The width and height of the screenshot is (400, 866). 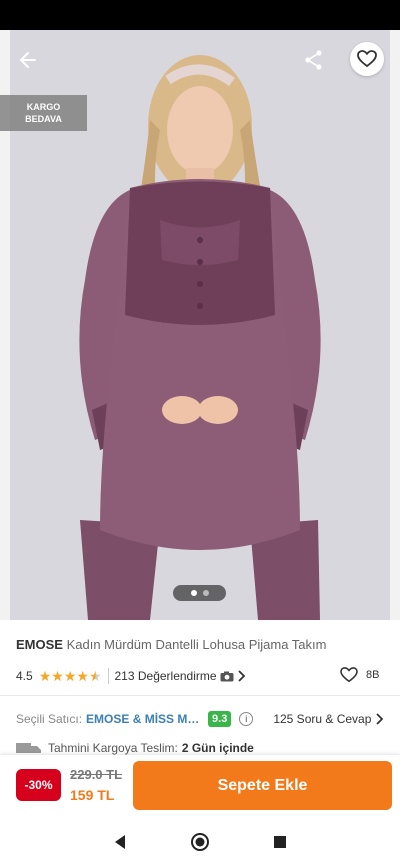 I want to click on delivery-value: 2 Gün içinde, so click(x=217, y=748).